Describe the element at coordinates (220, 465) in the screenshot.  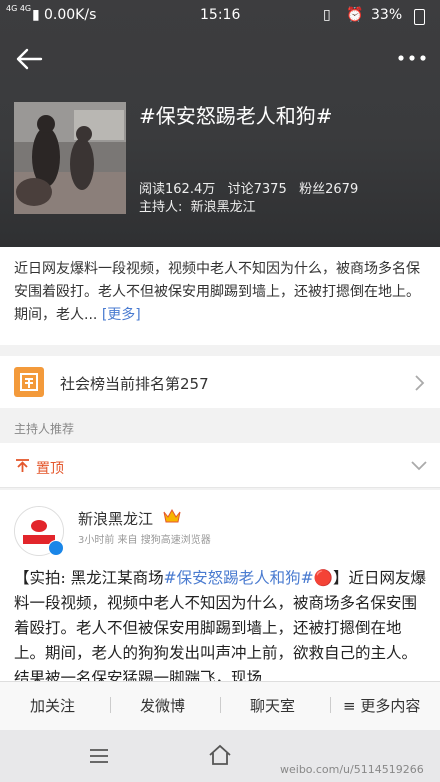
I see `pinned-header` at that location.